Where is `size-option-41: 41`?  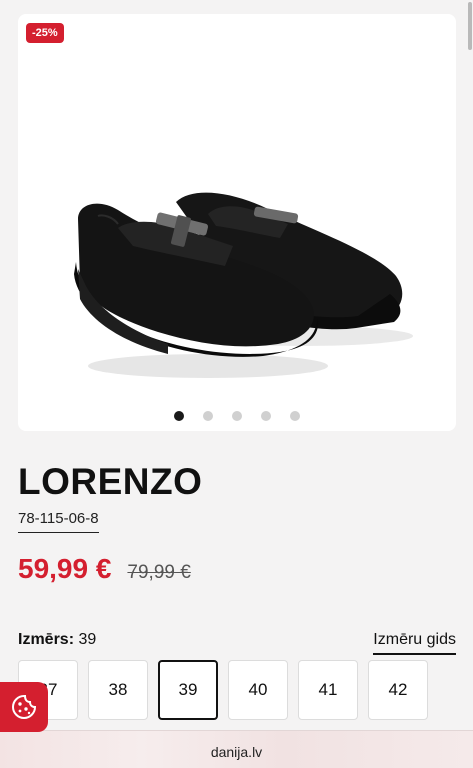
size-option-41: 41 is located at coordinates (328, 690).